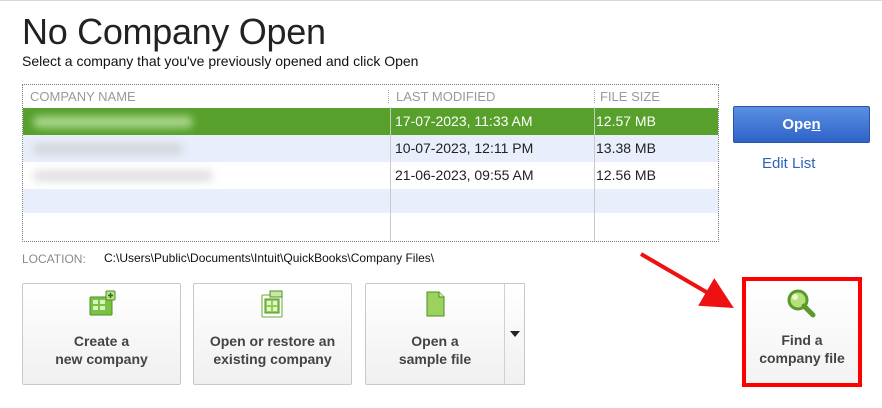 The width and height of the screenshot is (882, 408). Describe the element at coordinates (370, 96) in the screenshot. I see `table-header: COMPANY NAME LAST MODIFIED FILE SIZE` at that location.